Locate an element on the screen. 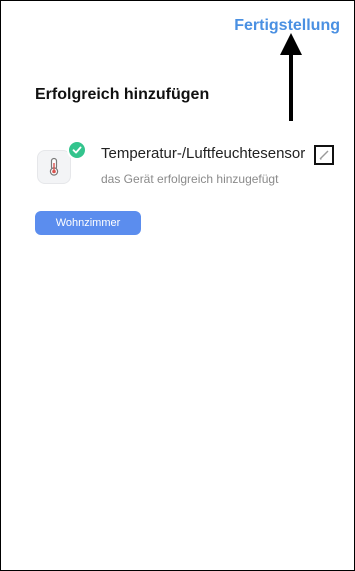 This screenshot has width=355, height=571. thermometer-icon is located at coordinates (54, 167).